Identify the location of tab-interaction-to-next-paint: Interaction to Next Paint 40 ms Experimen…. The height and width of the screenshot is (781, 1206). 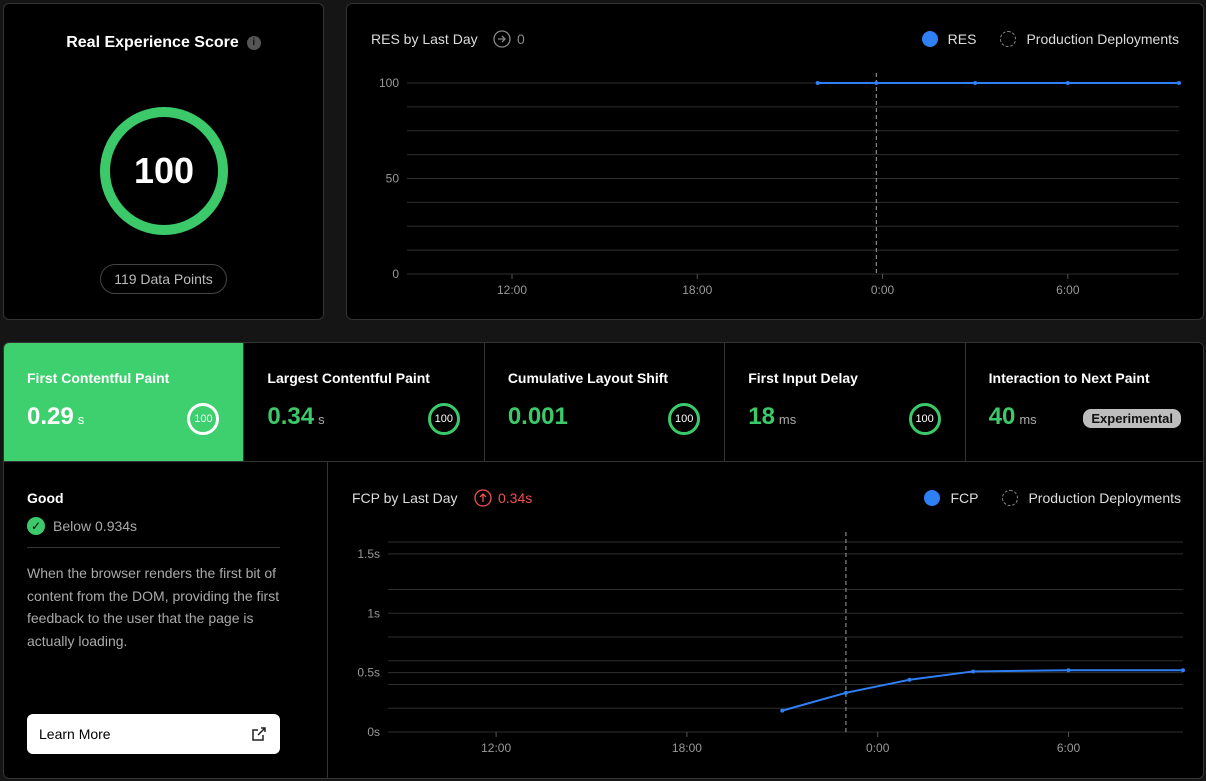
(1084, 402).